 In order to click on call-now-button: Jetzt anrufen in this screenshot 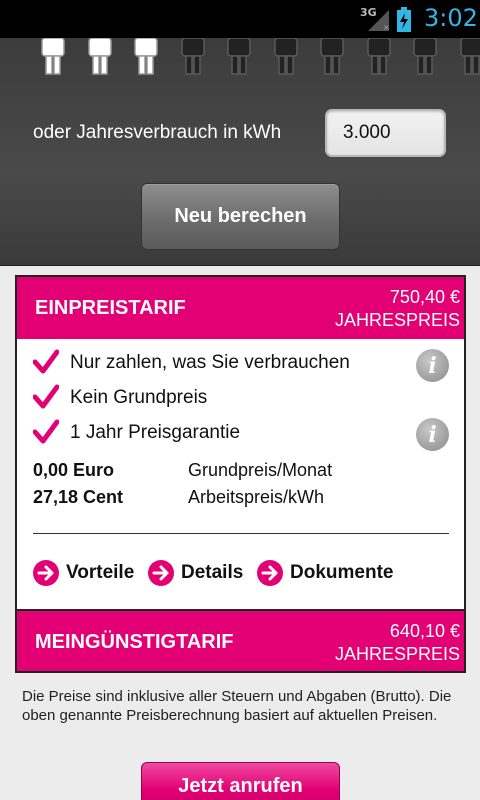, I will do `click(240, 781)`.